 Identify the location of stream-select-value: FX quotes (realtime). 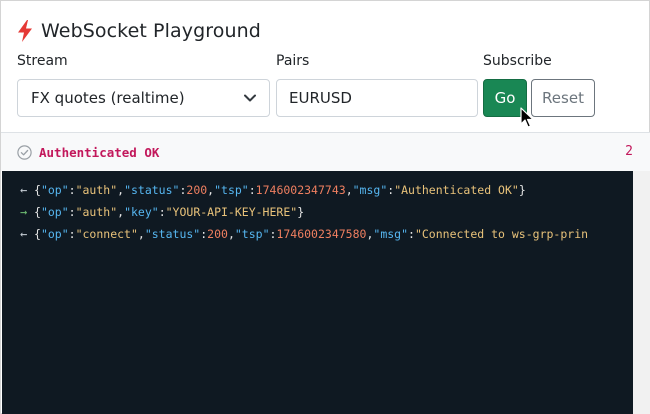
(108, 98).